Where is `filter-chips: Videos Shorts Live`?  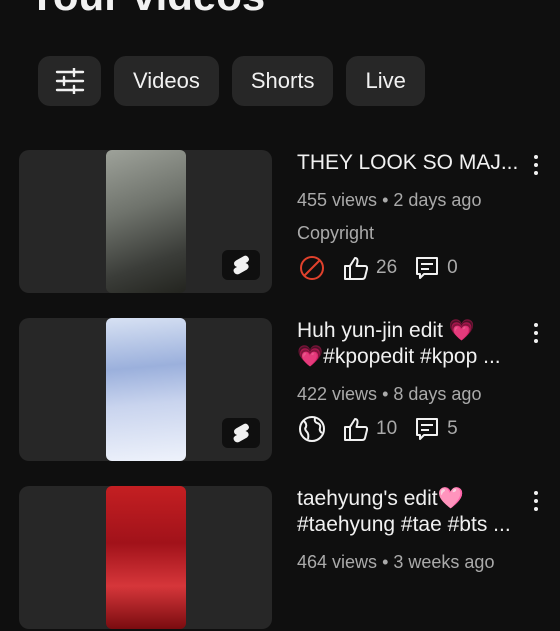 filter-chips: Videos Shorts Live is located at coordinates (231, 81).